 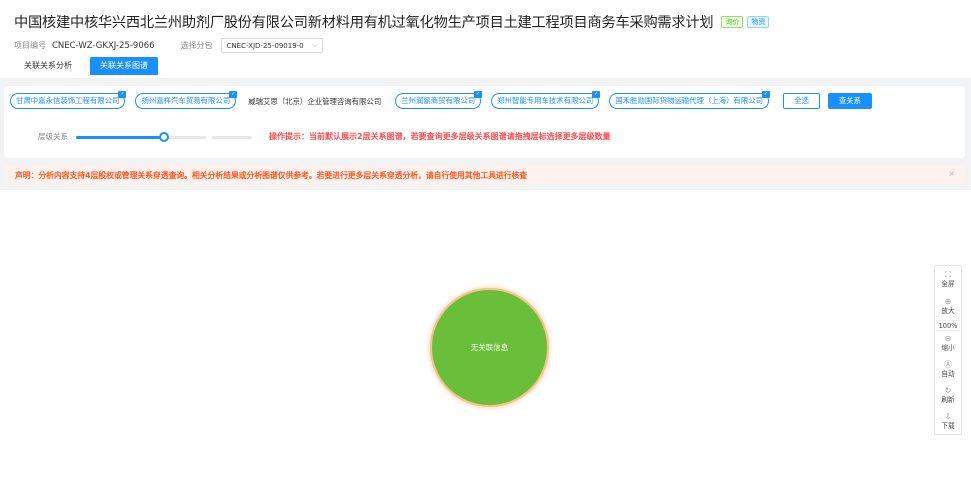 I want to click on company-chip-2: 扬州嘉祥汽车贸易有限公司 ✓, so click(x=186, y=100).